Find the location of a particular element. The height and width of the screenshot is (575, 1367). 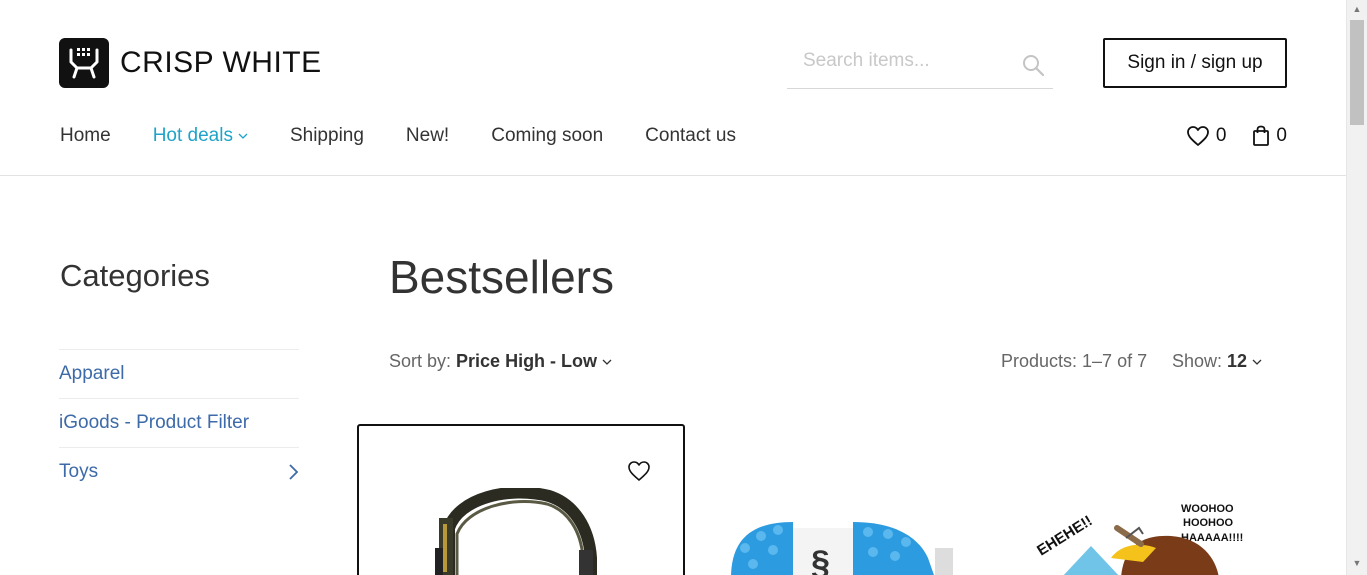

chevron-right-icon is located at coordinates (293, 472).